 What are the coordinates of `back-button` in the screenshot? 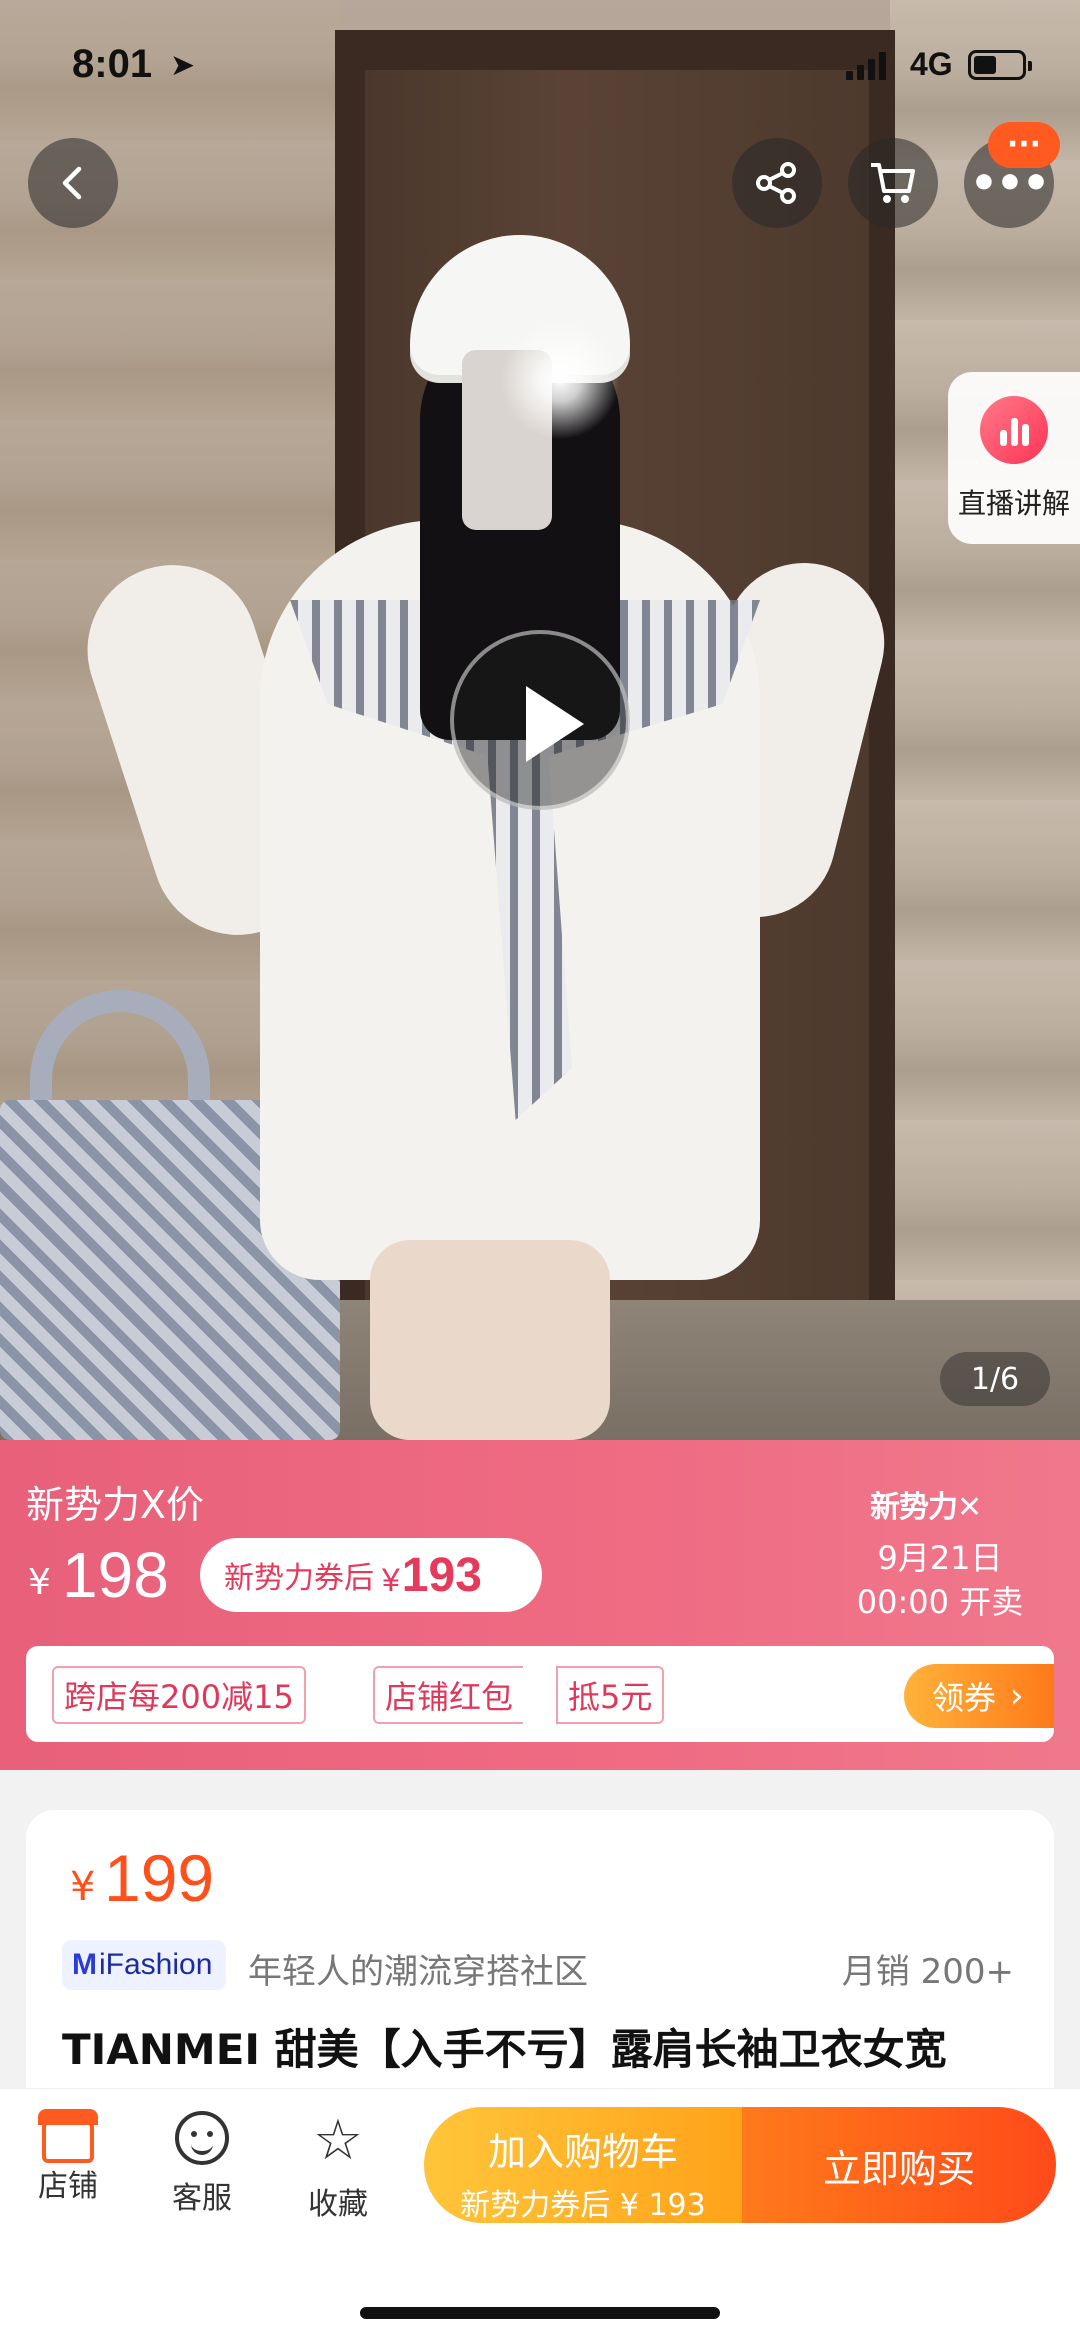 It's located at (73, 183).